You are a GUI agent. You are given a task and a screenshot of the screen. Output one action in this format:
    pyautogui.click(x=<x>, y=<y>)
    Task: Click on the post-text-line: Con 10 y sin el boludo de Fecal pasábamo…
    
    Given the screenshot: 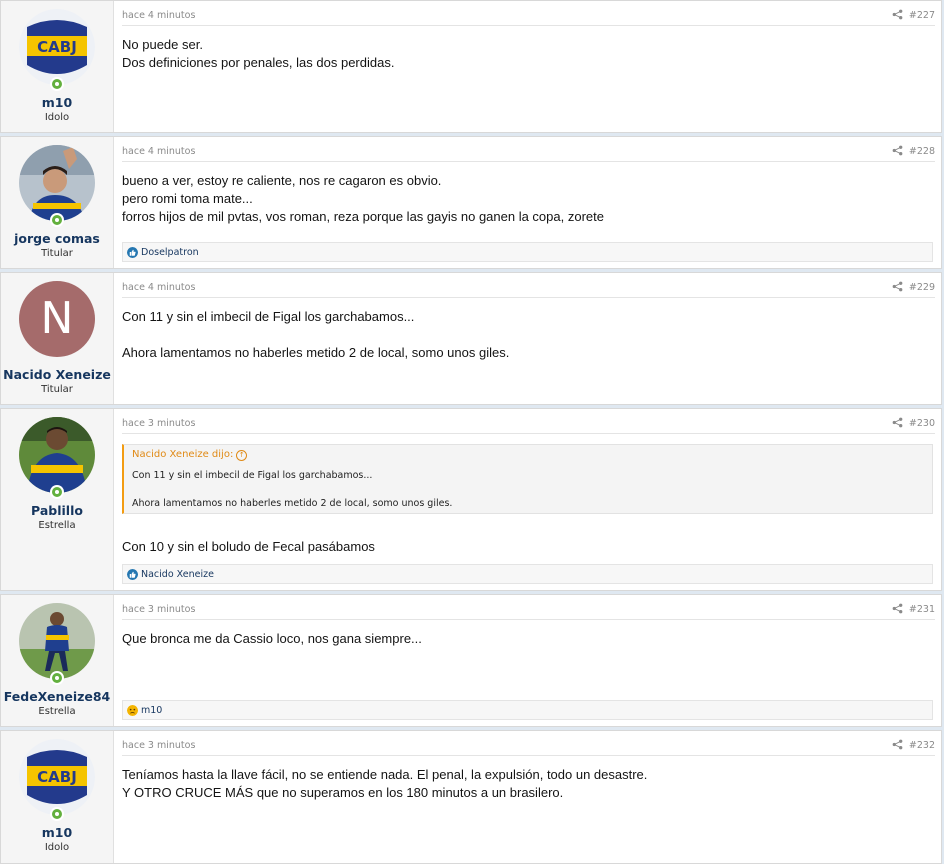 What is the action you would take?
    pyautogui.click(x=248, y=546)
    